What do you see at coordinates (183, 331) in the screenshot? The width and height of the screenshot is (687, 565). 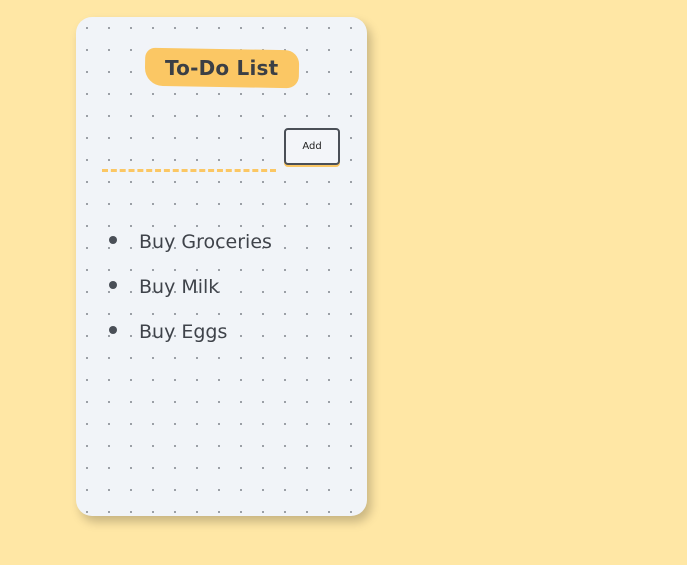 I see `todo-item-label: Buy Eggs` at bounding box center [183, 331].